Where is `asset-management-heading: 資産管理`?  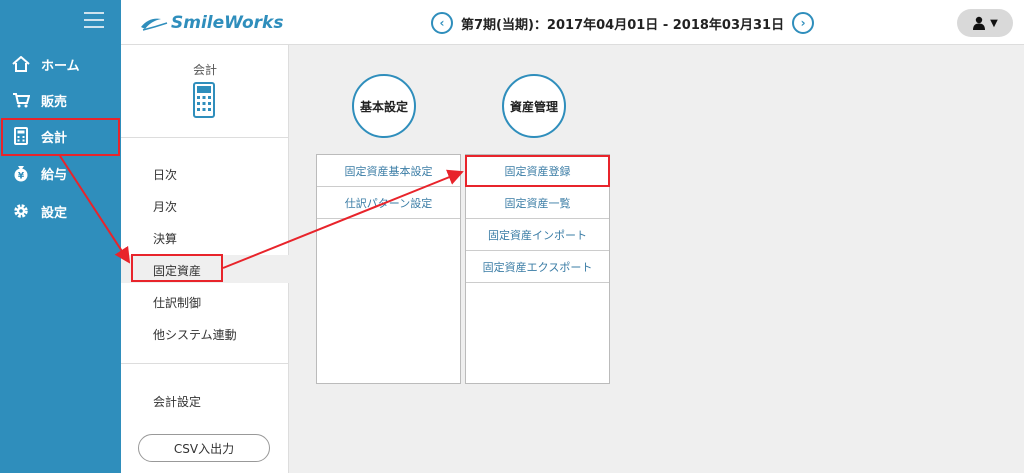 asset-management-heading: 資産管理 is located at coordinates (534, 106).